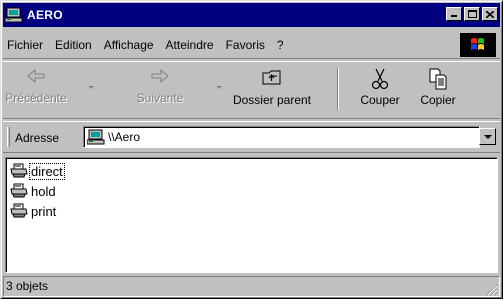 This screenshot has height=299, width=503. I want to click on back-button: Précédente, so click(36, 86).